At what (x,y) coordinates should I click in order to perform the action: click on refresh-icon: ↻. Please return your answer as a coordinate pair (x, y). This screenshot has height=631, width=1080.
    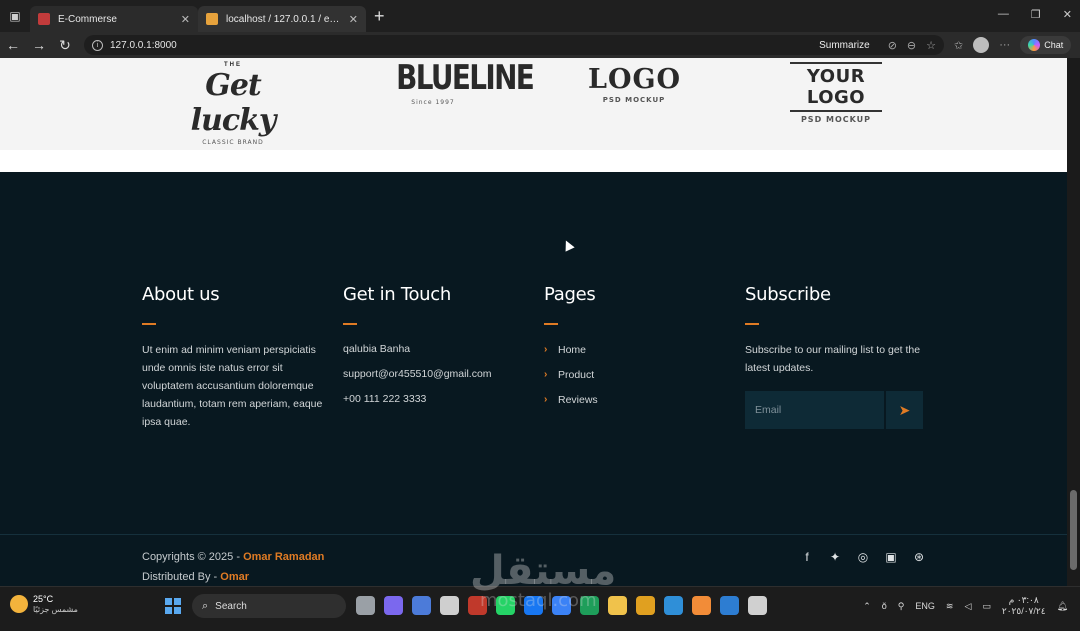
    Looking at the image, I should click on (65, 45).